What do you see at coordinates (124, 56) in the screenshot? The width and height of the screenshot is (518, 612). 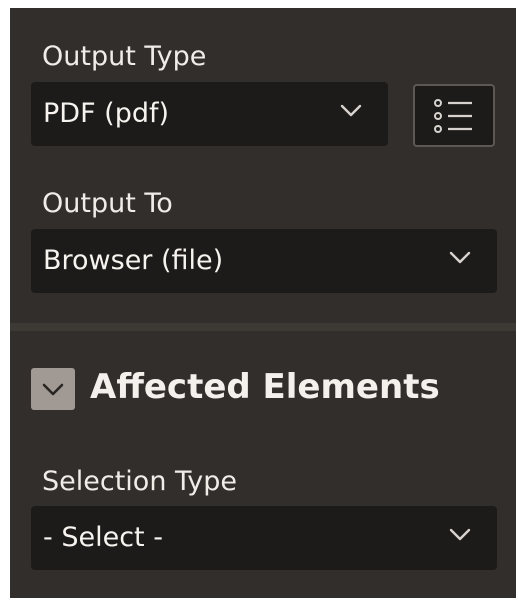 I see `output-type-label: Output Type` at bounding box center [124, 56].